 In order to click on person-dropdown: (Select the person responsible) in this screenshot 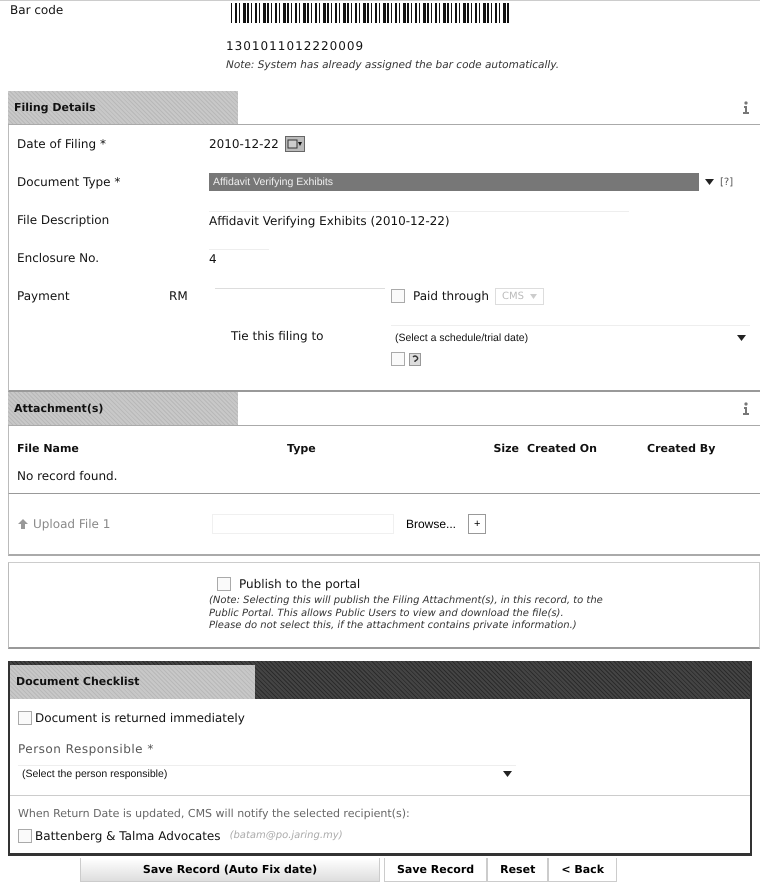, I will do `click(267, 773)`.